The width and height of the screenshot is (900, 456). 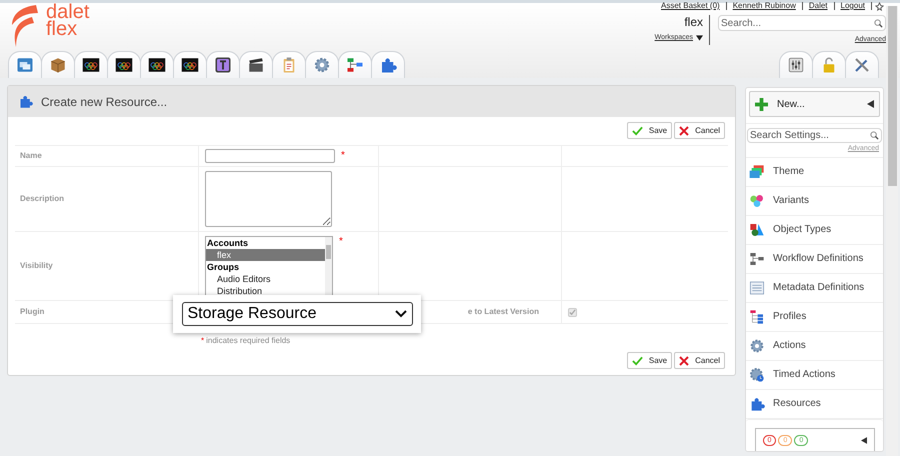 What do you see at coordinates (268, 199) in the screenshot?
I see `description-field` at bounding box center [268, 199].